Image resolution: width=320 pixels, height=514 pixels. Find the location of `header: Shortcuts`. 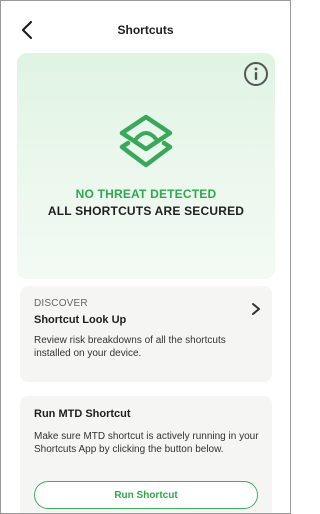

header: Shortcuts is located at coordinates (145, 27).